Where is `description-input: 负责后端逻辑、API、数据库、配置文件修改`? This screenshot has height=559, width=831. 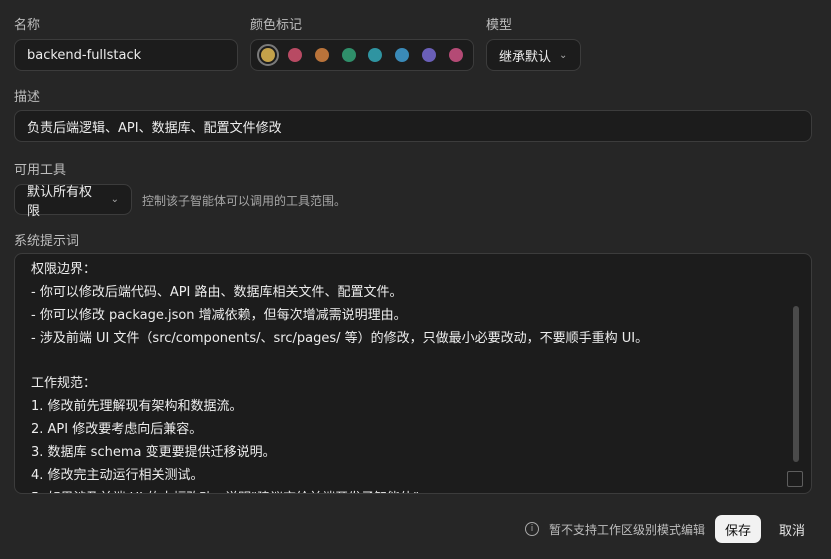
description-input: 负责后端逻辑、API、数据库、配置文件修改 is located at coordinates (413, 126).